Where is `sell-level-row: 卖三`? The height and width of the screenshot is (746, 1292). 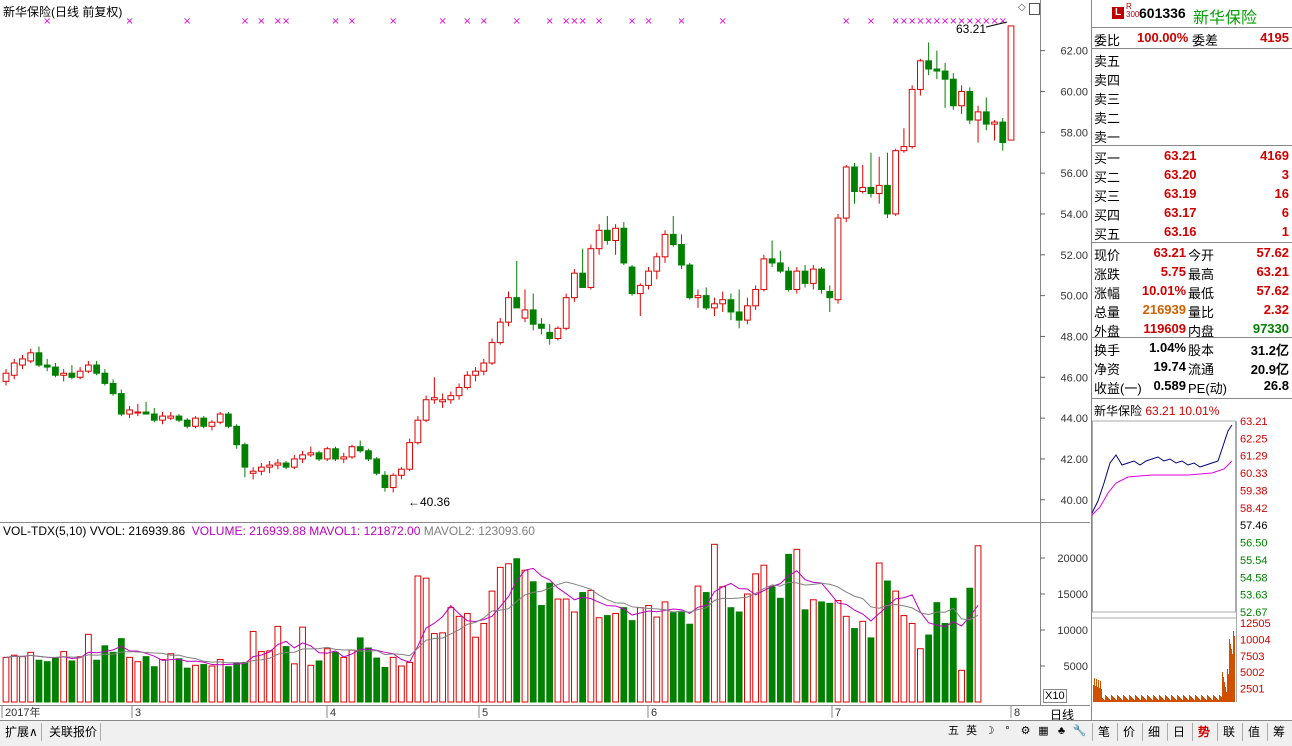
sell-level-row: 卖三 is located at coordinates (1192, 97).